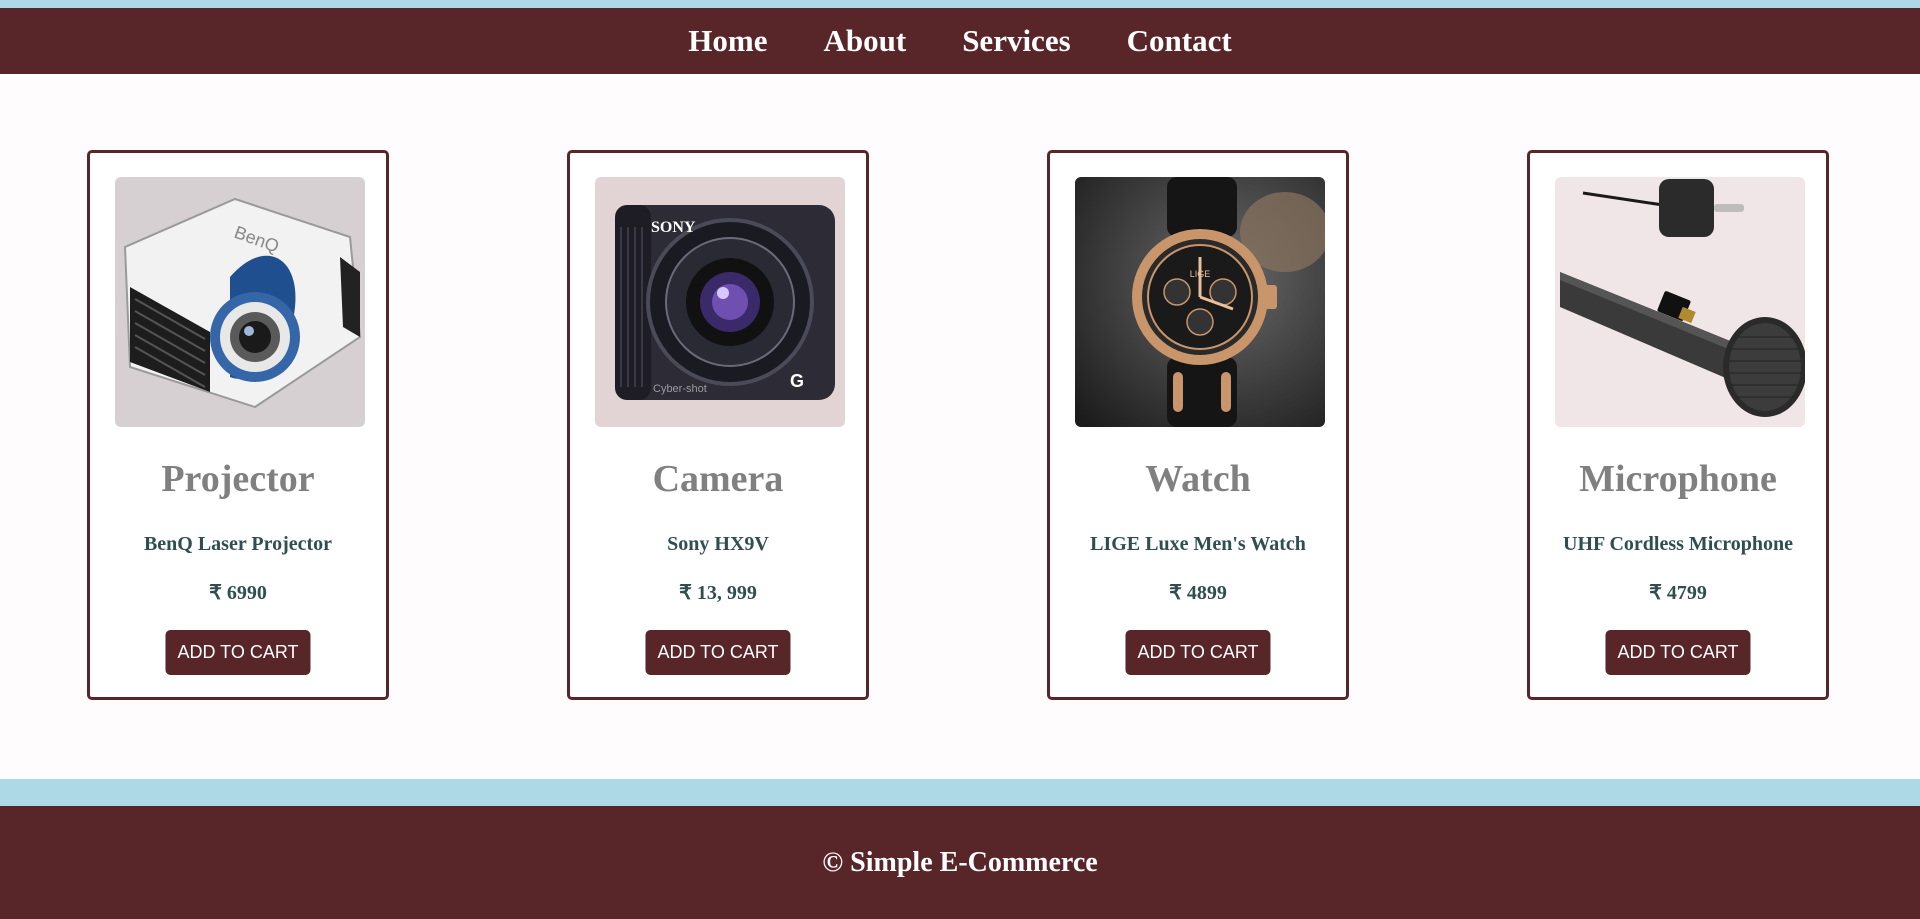 The width and height of the screenshot is (1920, 919). What do you see at coordinates (720, 302) in the screenshot?
I see `camera-image: SONY Cyber-shot G` at bounding box center [720, 302].